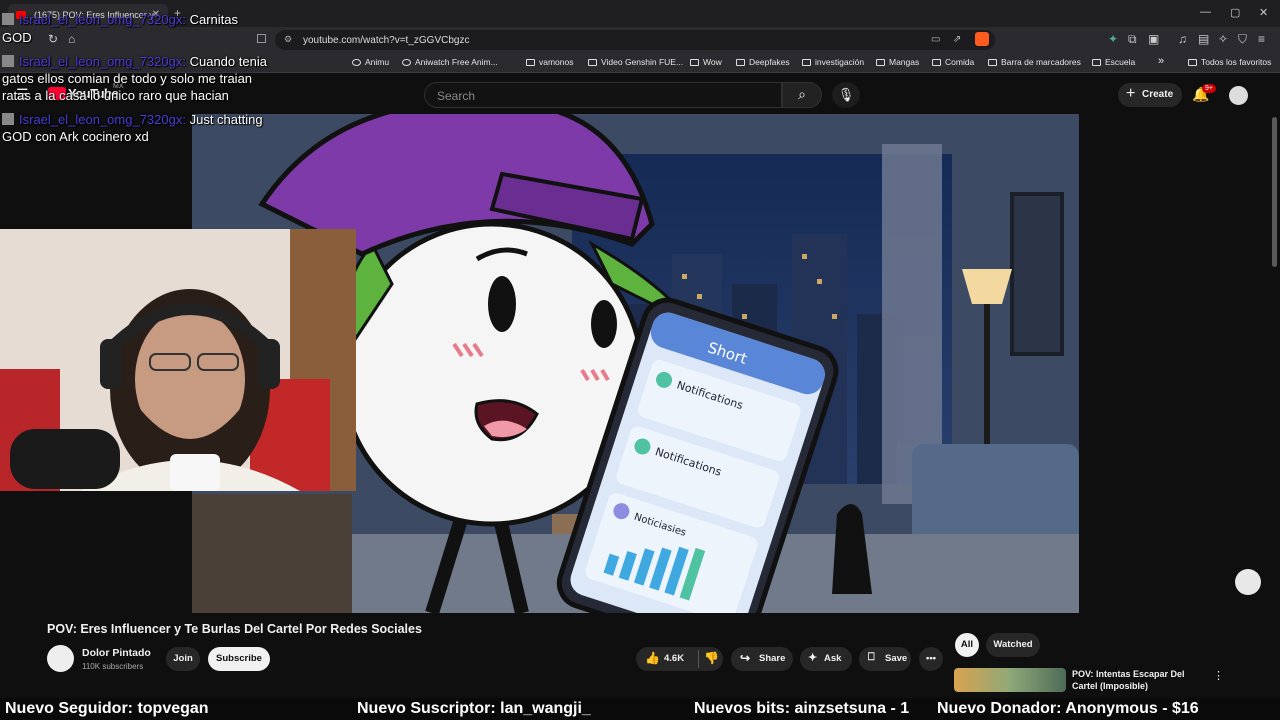  I want to click on bookmarks-overflow-icon: », so click(1161, 61).